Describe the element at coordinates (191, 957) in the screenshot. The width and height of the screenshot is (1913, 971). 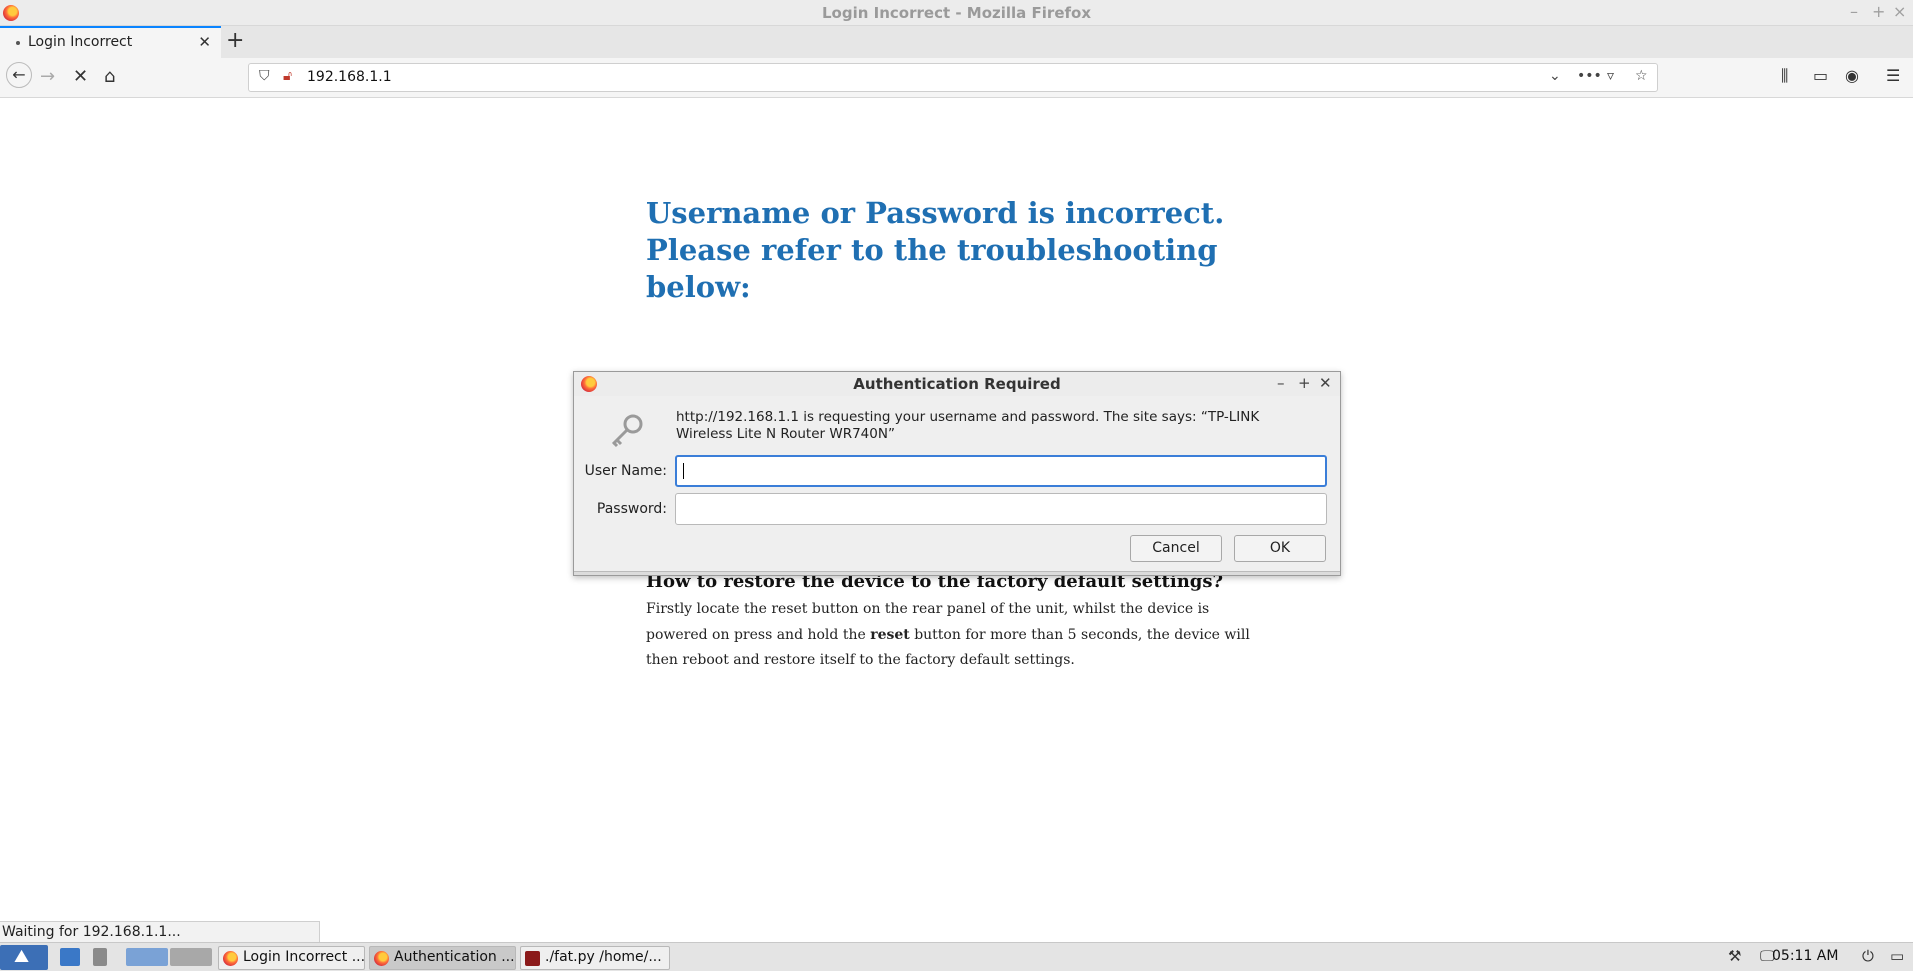
I see `workspace-2-icon` at that location.